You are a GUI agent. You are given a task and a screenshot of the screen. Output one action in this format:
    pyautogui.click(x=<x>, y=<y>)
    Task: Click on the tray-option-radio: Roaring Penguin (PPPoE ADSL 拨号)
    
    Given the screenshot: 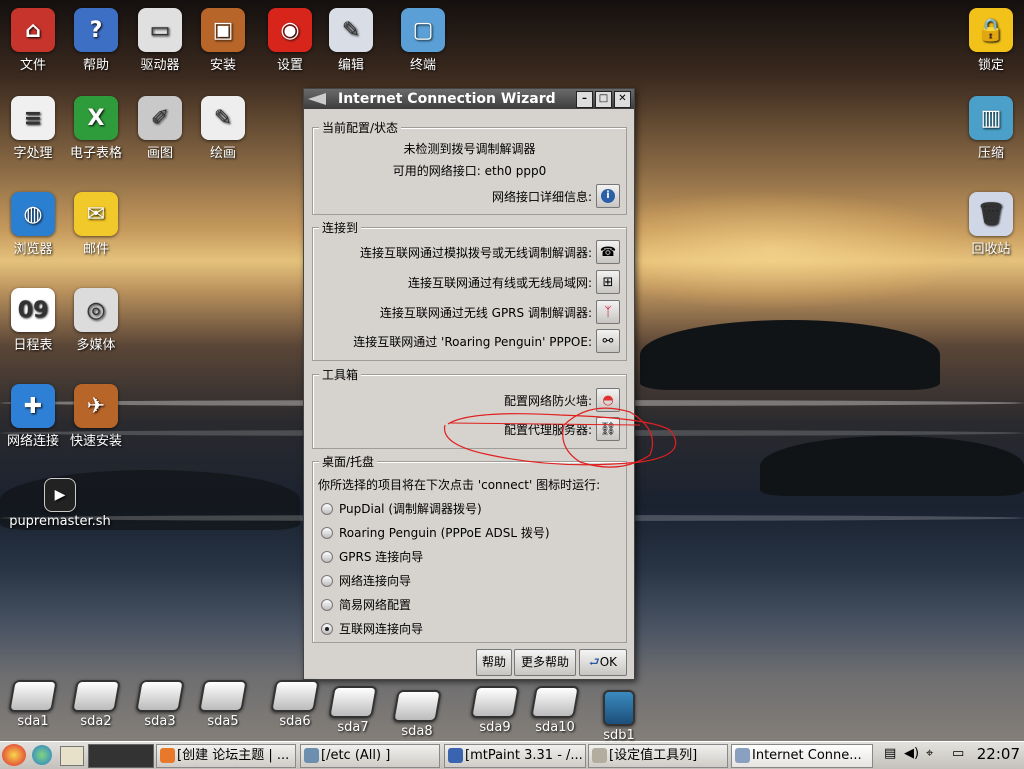 What is the action you would take?
    pyautogui.click(x=435, y=532)
    